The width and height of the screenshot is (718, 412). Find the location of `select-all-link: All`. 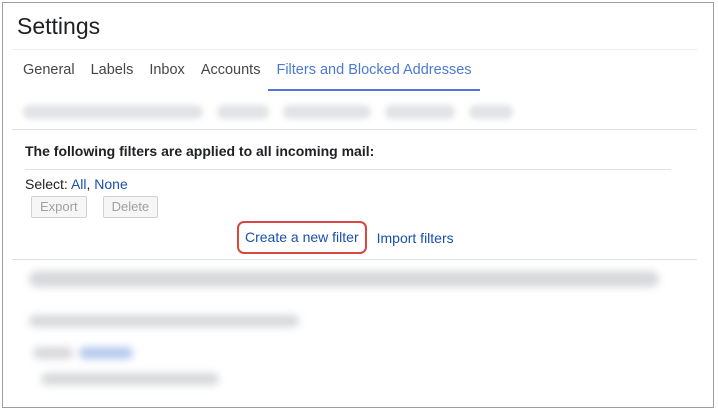

select-all-link: All is located at coordinates (79, 184).